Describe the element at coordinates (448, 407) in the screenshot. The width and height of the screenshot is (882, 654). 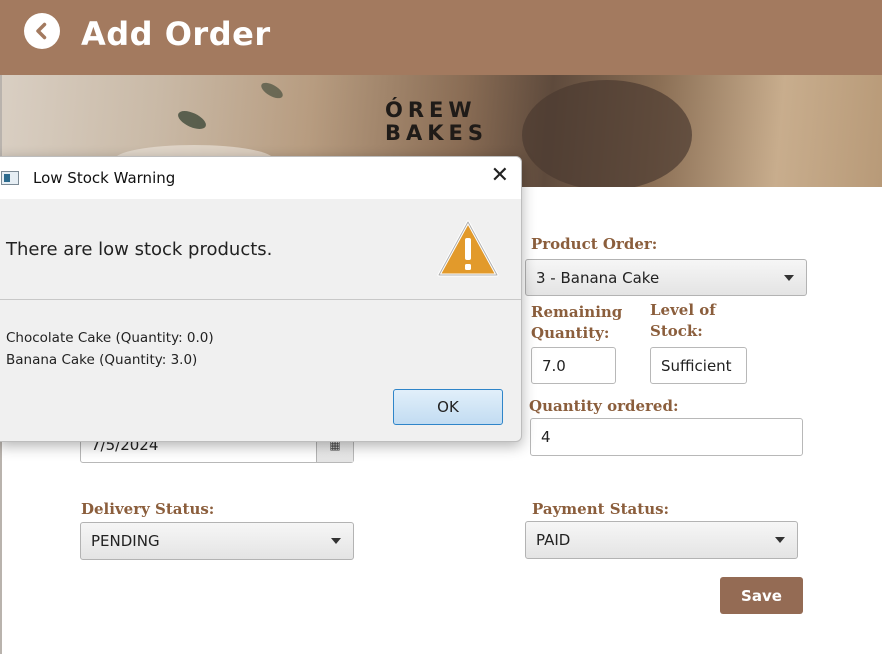
I see `ok-button: OK` at that location.